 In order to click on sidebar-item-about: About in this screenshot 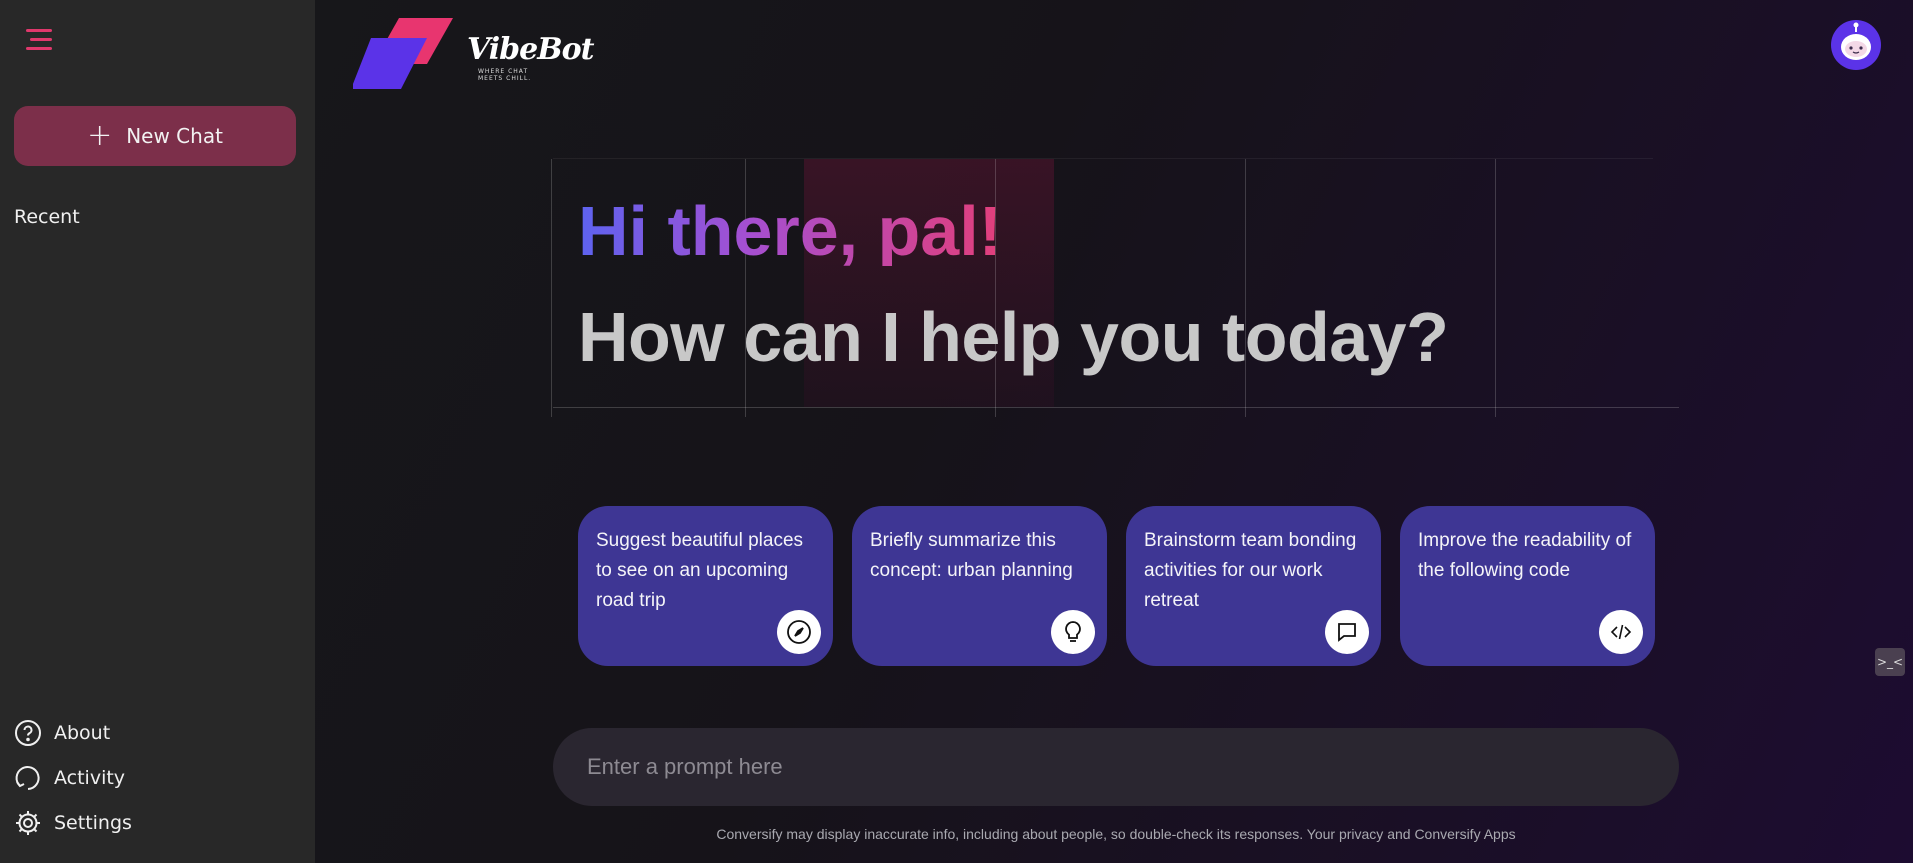, I will do `click(73, 732)`.